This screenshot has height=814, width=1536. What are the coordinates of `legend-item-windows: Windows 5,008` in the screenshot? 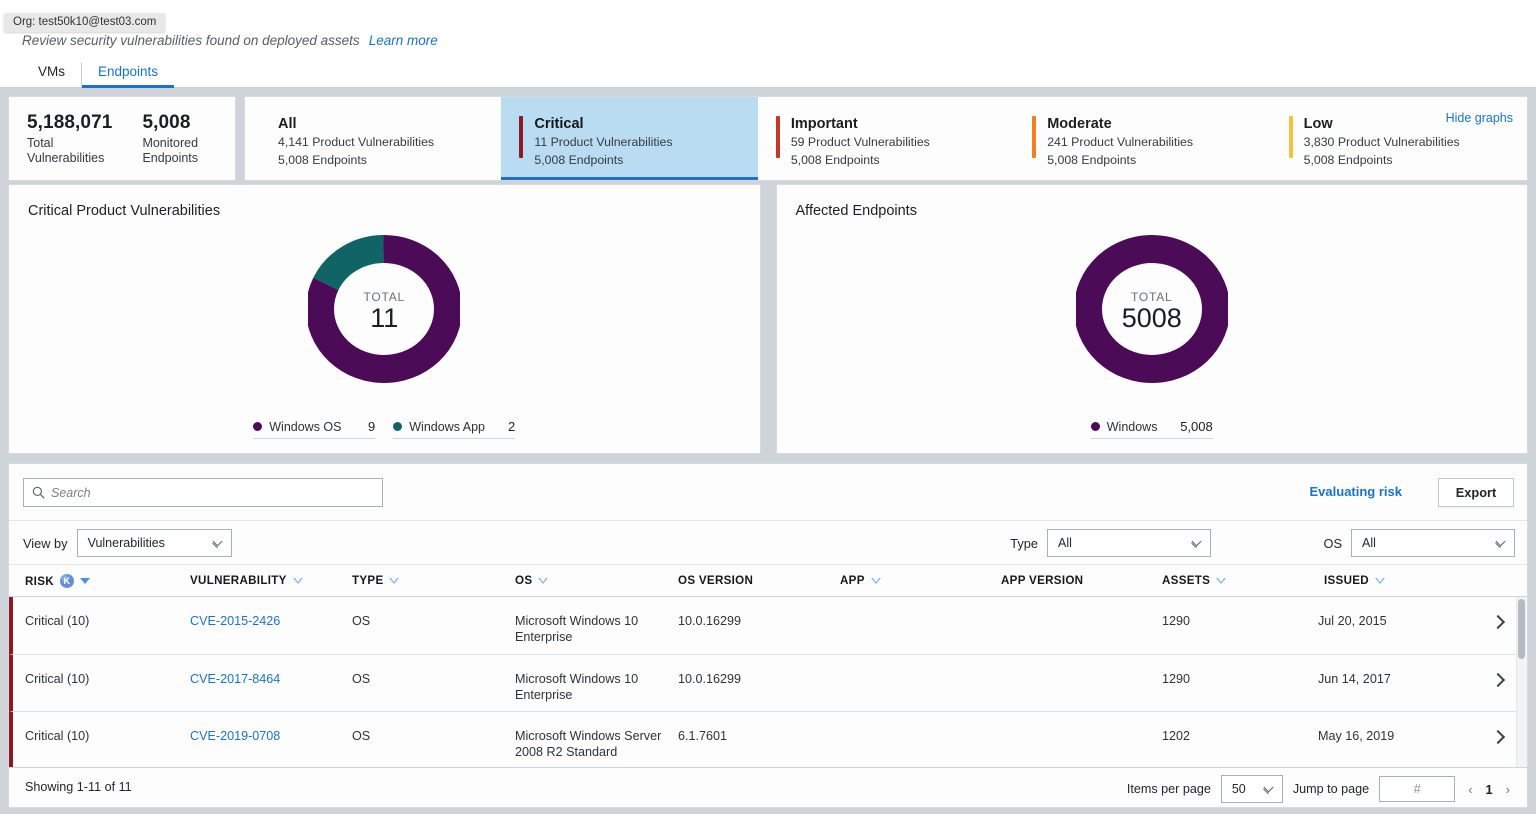 It's located at (1151, 429).